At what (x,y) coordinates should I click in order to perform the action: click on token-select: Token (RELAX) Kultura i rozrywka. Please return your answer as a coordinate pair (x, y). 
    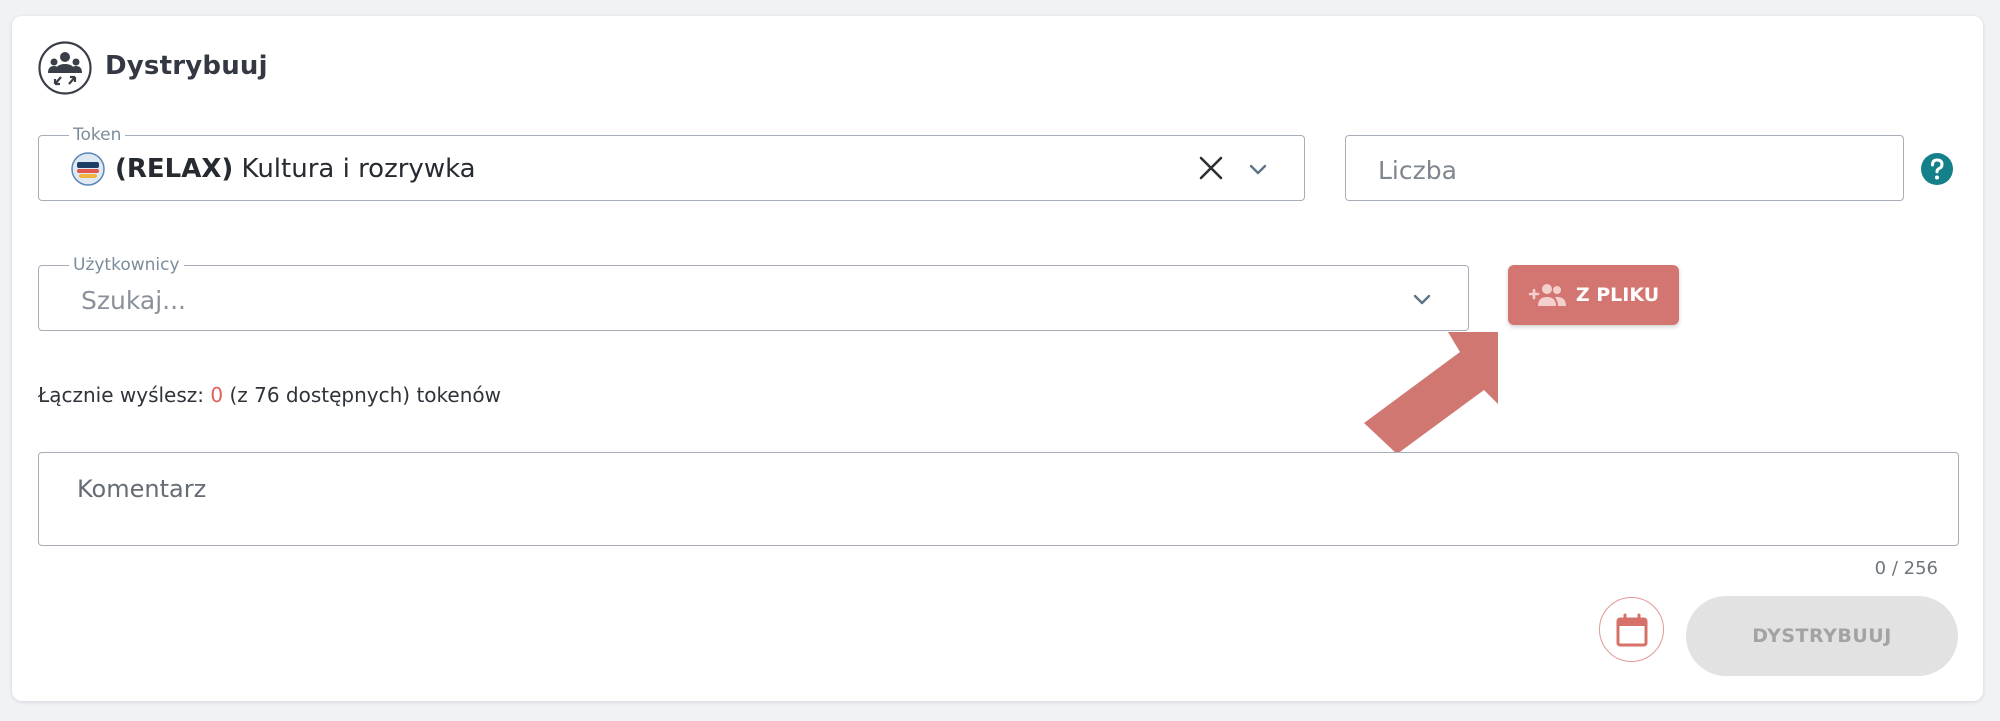
    Looking at the image, I should click on (671, 162).